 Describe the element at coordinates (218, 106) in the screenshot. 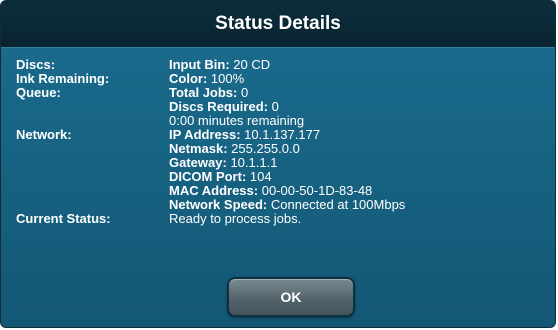

I see `discs-required-key: Discs Required:` at that location.